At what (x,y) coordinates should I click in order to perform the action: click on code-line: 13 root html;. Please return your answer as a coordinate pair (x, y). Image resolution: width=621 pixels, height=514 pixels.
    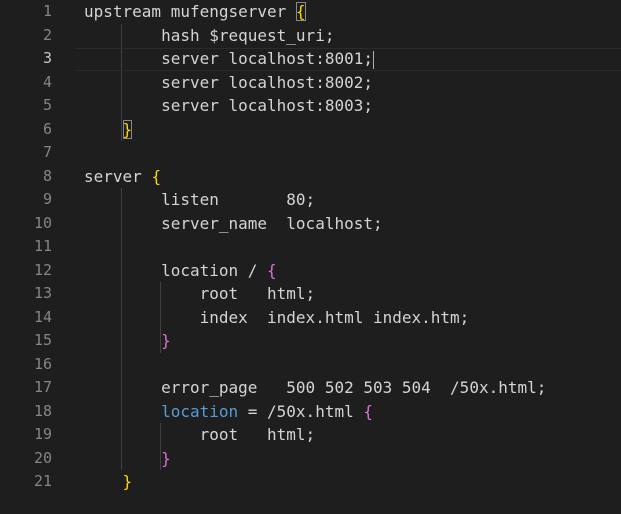
    Looking at the image, I should click on (310, 293).